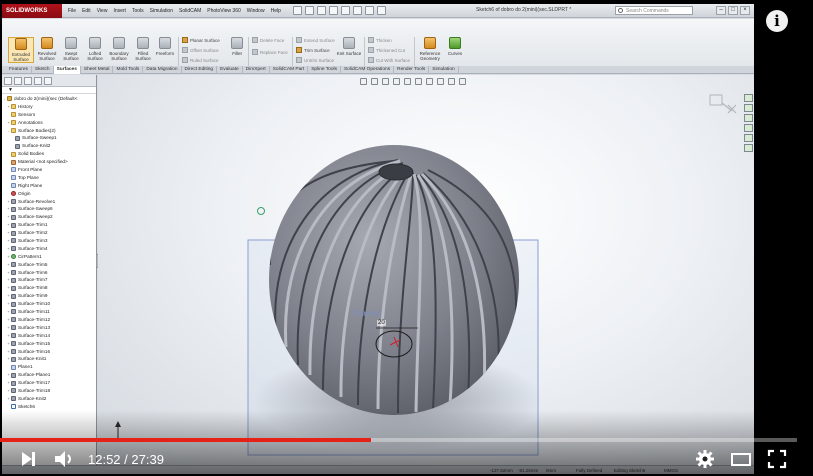  I want to click on solidworks-logo: SOLIDWORKS, so click(32, 11).